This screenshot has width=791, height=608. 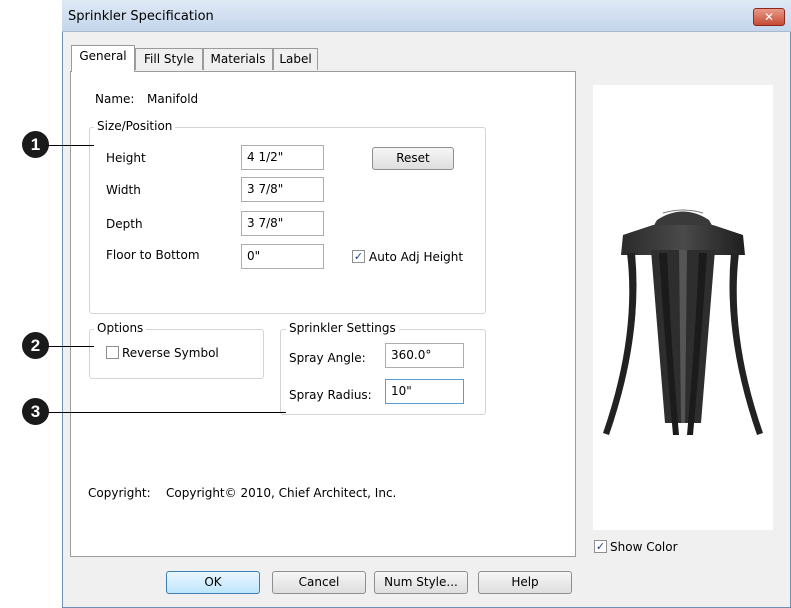 What do you see at coordinates (282, 189) in the screenshot?
I see `width-field: 3 7/8"` at bounding box center [282, 189].